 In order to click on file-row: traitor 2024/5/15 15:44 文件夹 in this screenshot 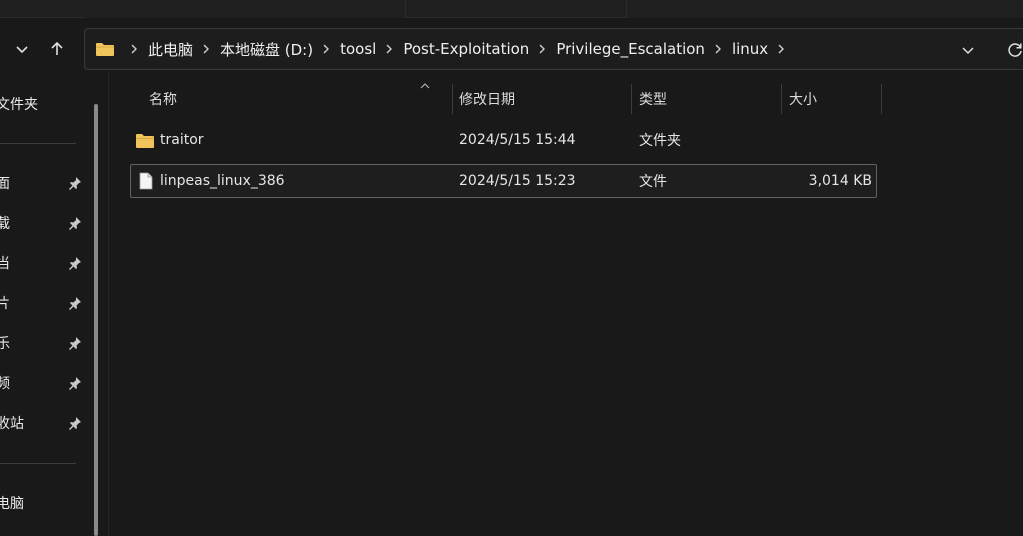, I will do `click(503, 141)`.